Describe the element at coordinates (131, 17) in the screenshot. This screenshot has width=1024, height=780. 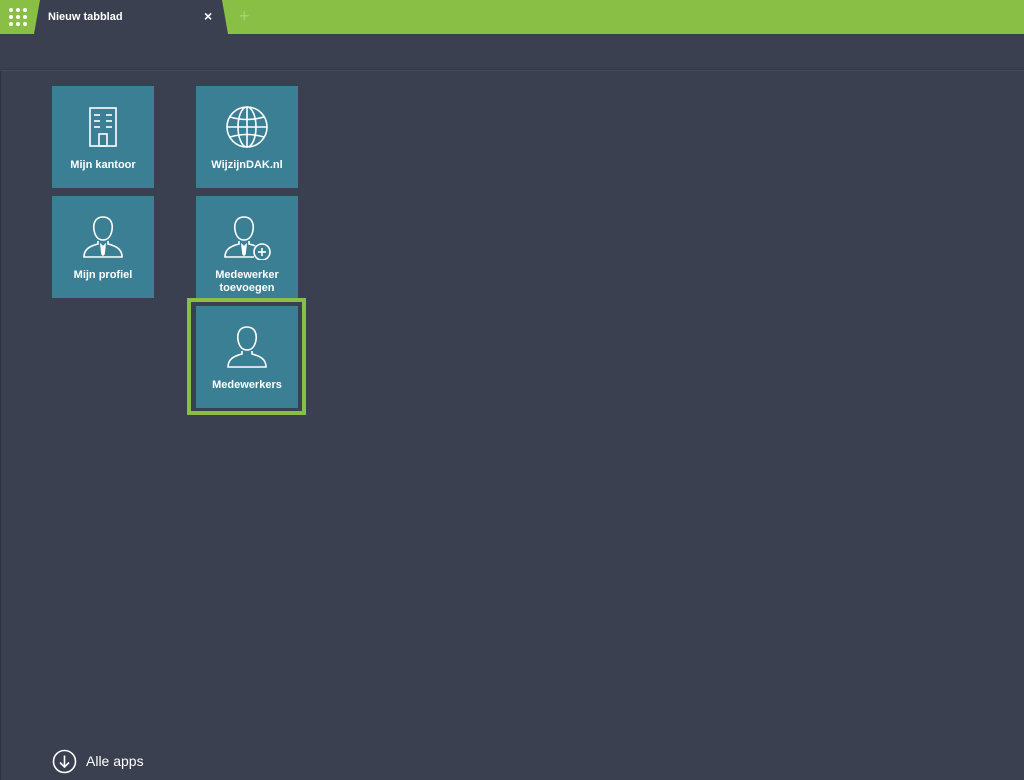
I see `tab-new-tab: Nieuw tabblad ×` at that location.